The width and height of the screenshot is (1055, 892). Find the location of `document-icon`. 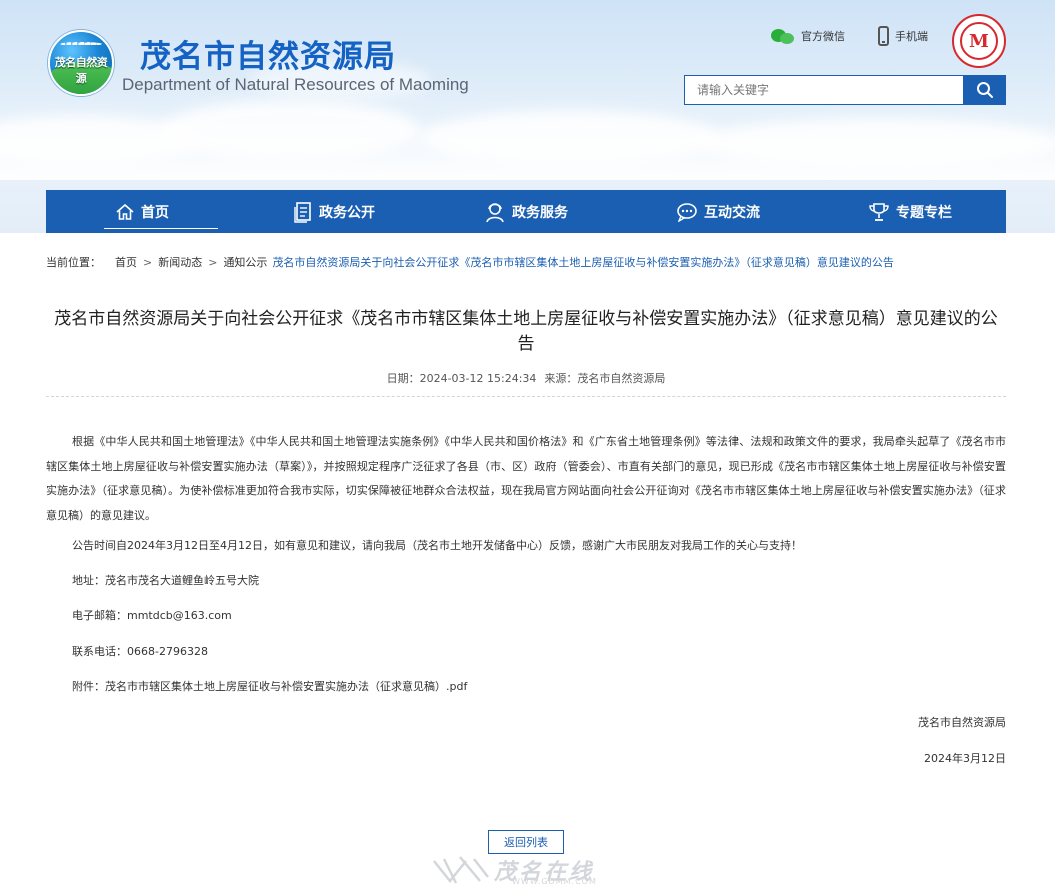

document-icon is located at coordinates (303, 212).